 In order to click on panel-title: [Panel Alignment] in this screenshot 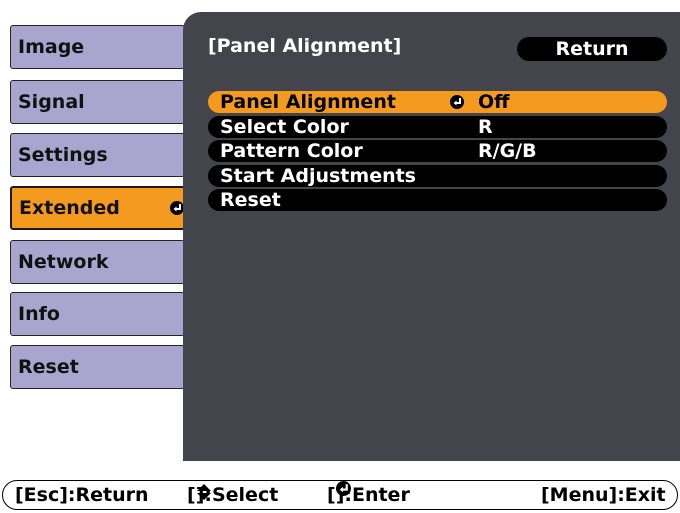, I will do `click(305, 46)`.